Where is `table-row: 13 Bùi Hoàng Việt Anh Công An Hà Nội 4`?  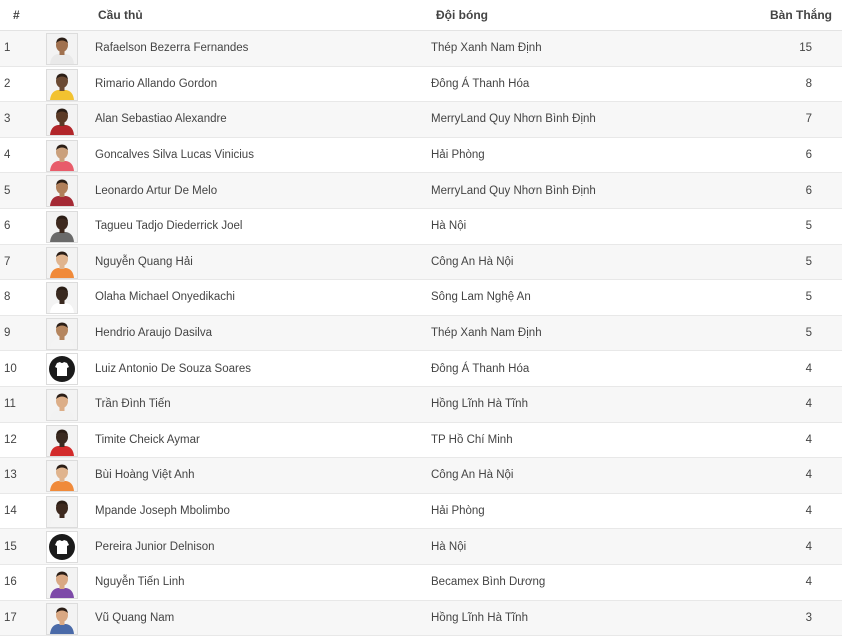 table-row: 13 Bùi Hoàng Việt Anh Công An Hà Nội 4 is located at coordinates (421, 476).